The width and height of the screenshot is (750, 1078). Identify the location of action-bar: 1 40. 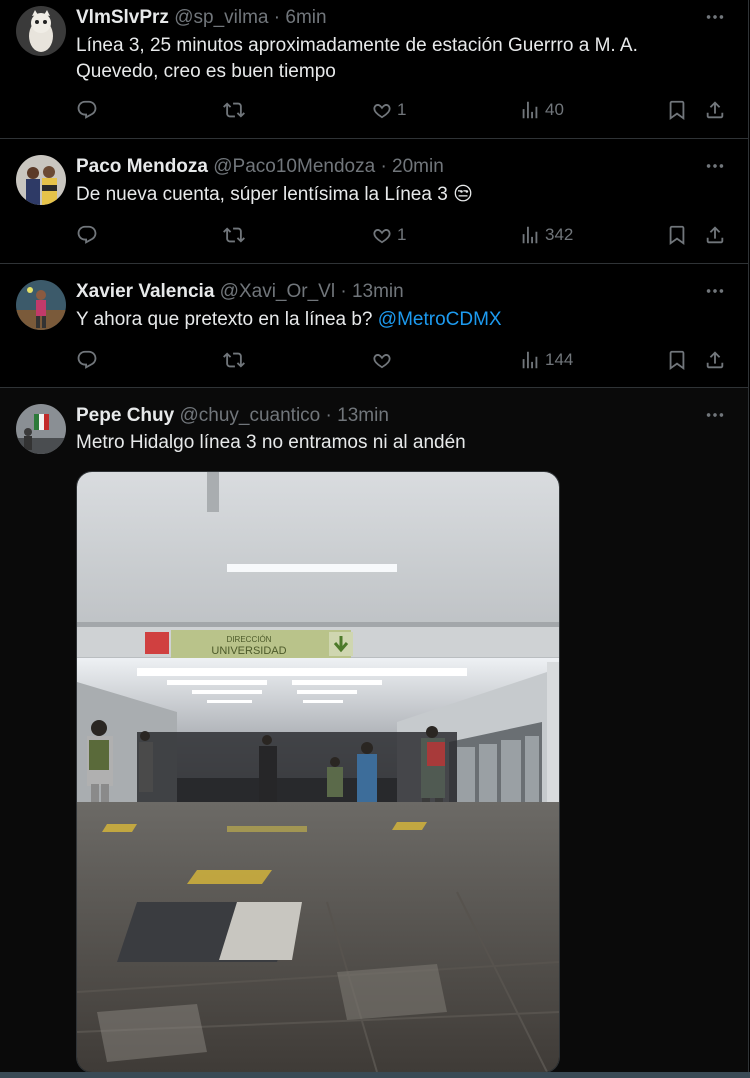
(406, 110).